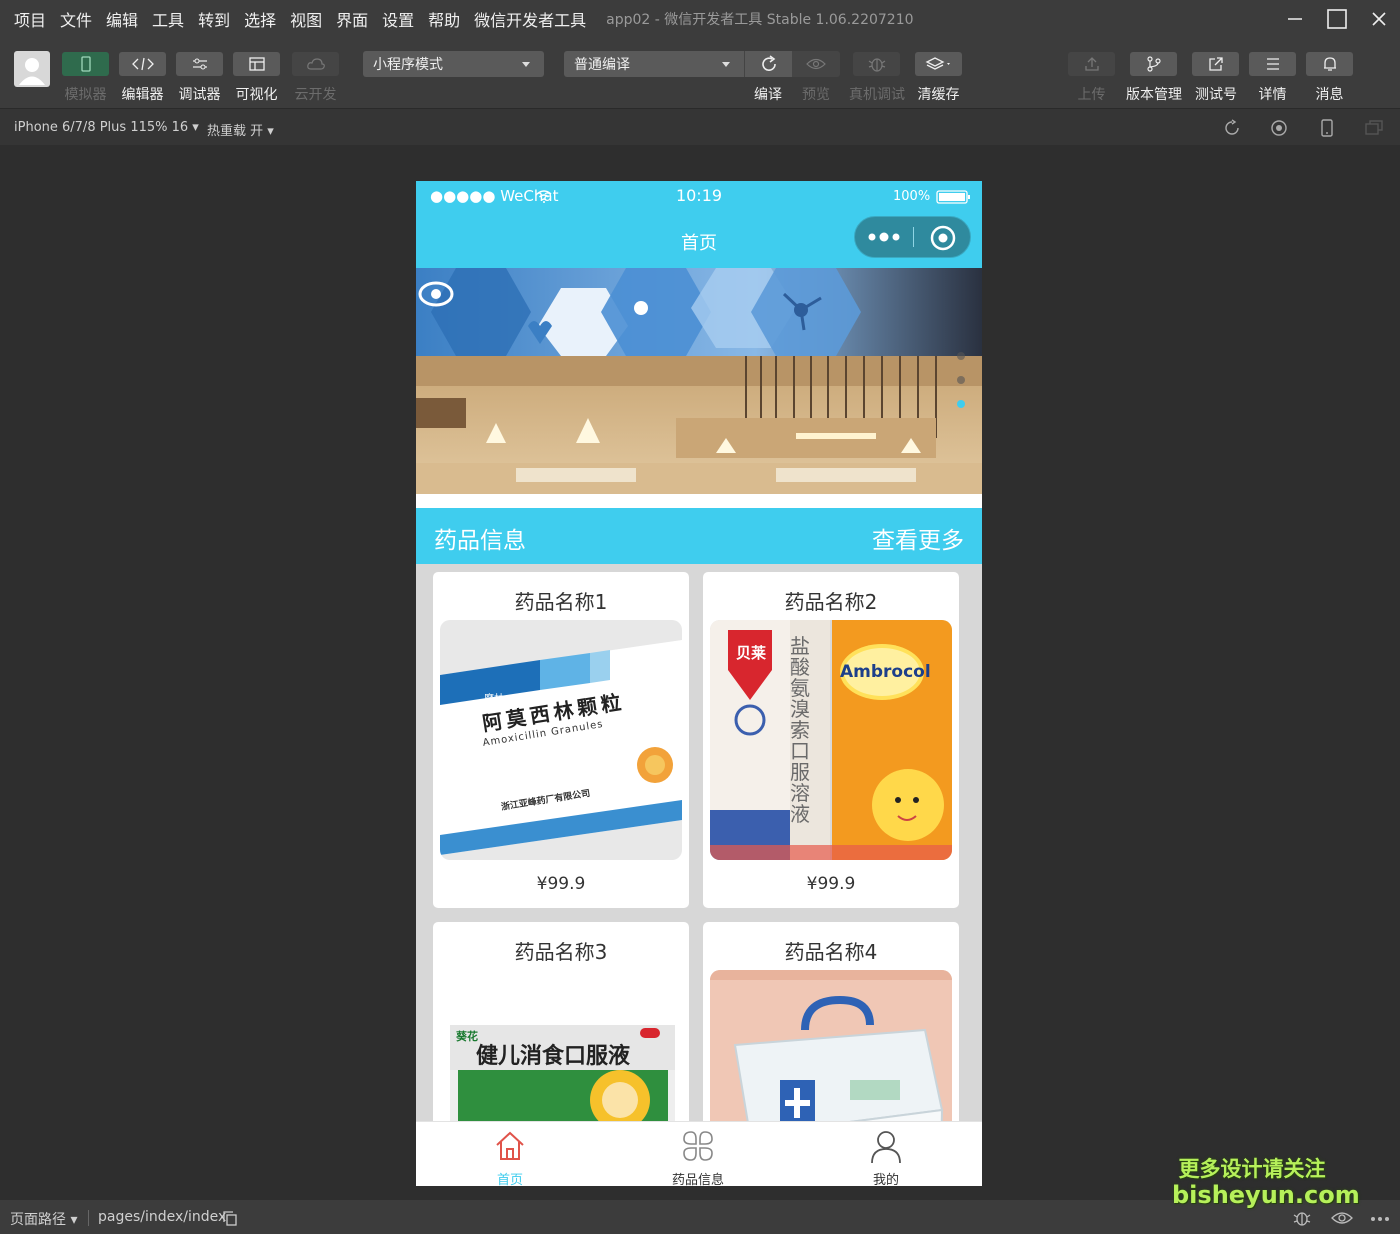  I want to click on version-label: 版本管理, so click(1154, 95).